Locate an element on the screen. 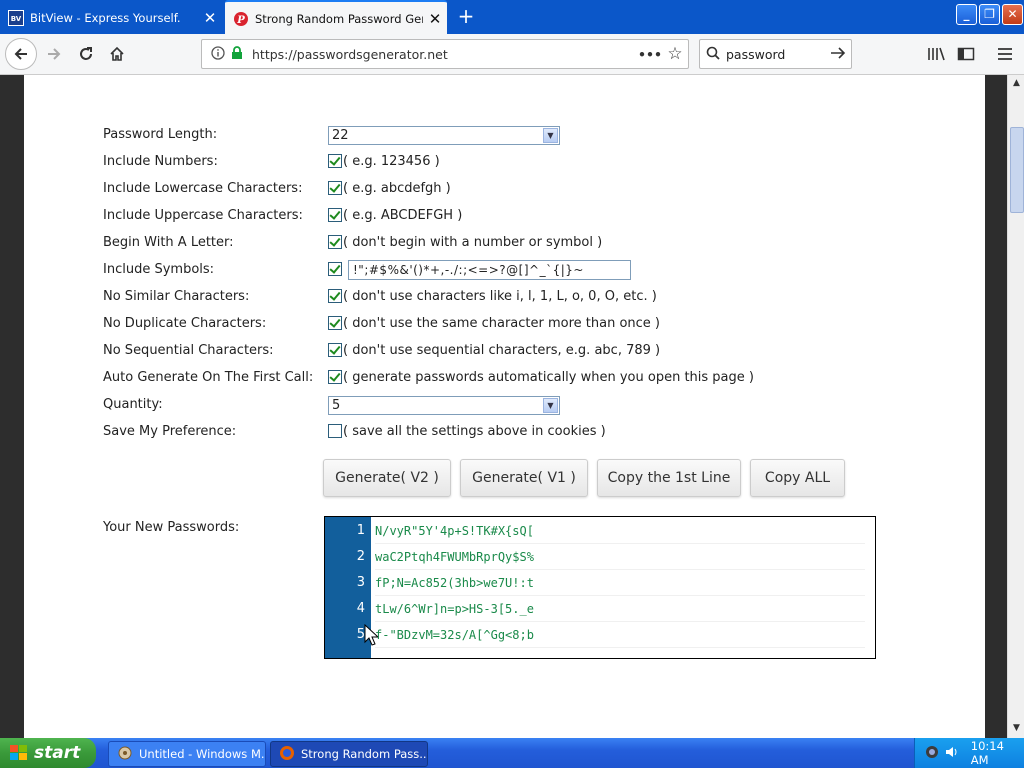 The image size is (1024, 768). close-window-icon: ✕ is located at coordinates (1012, 14).